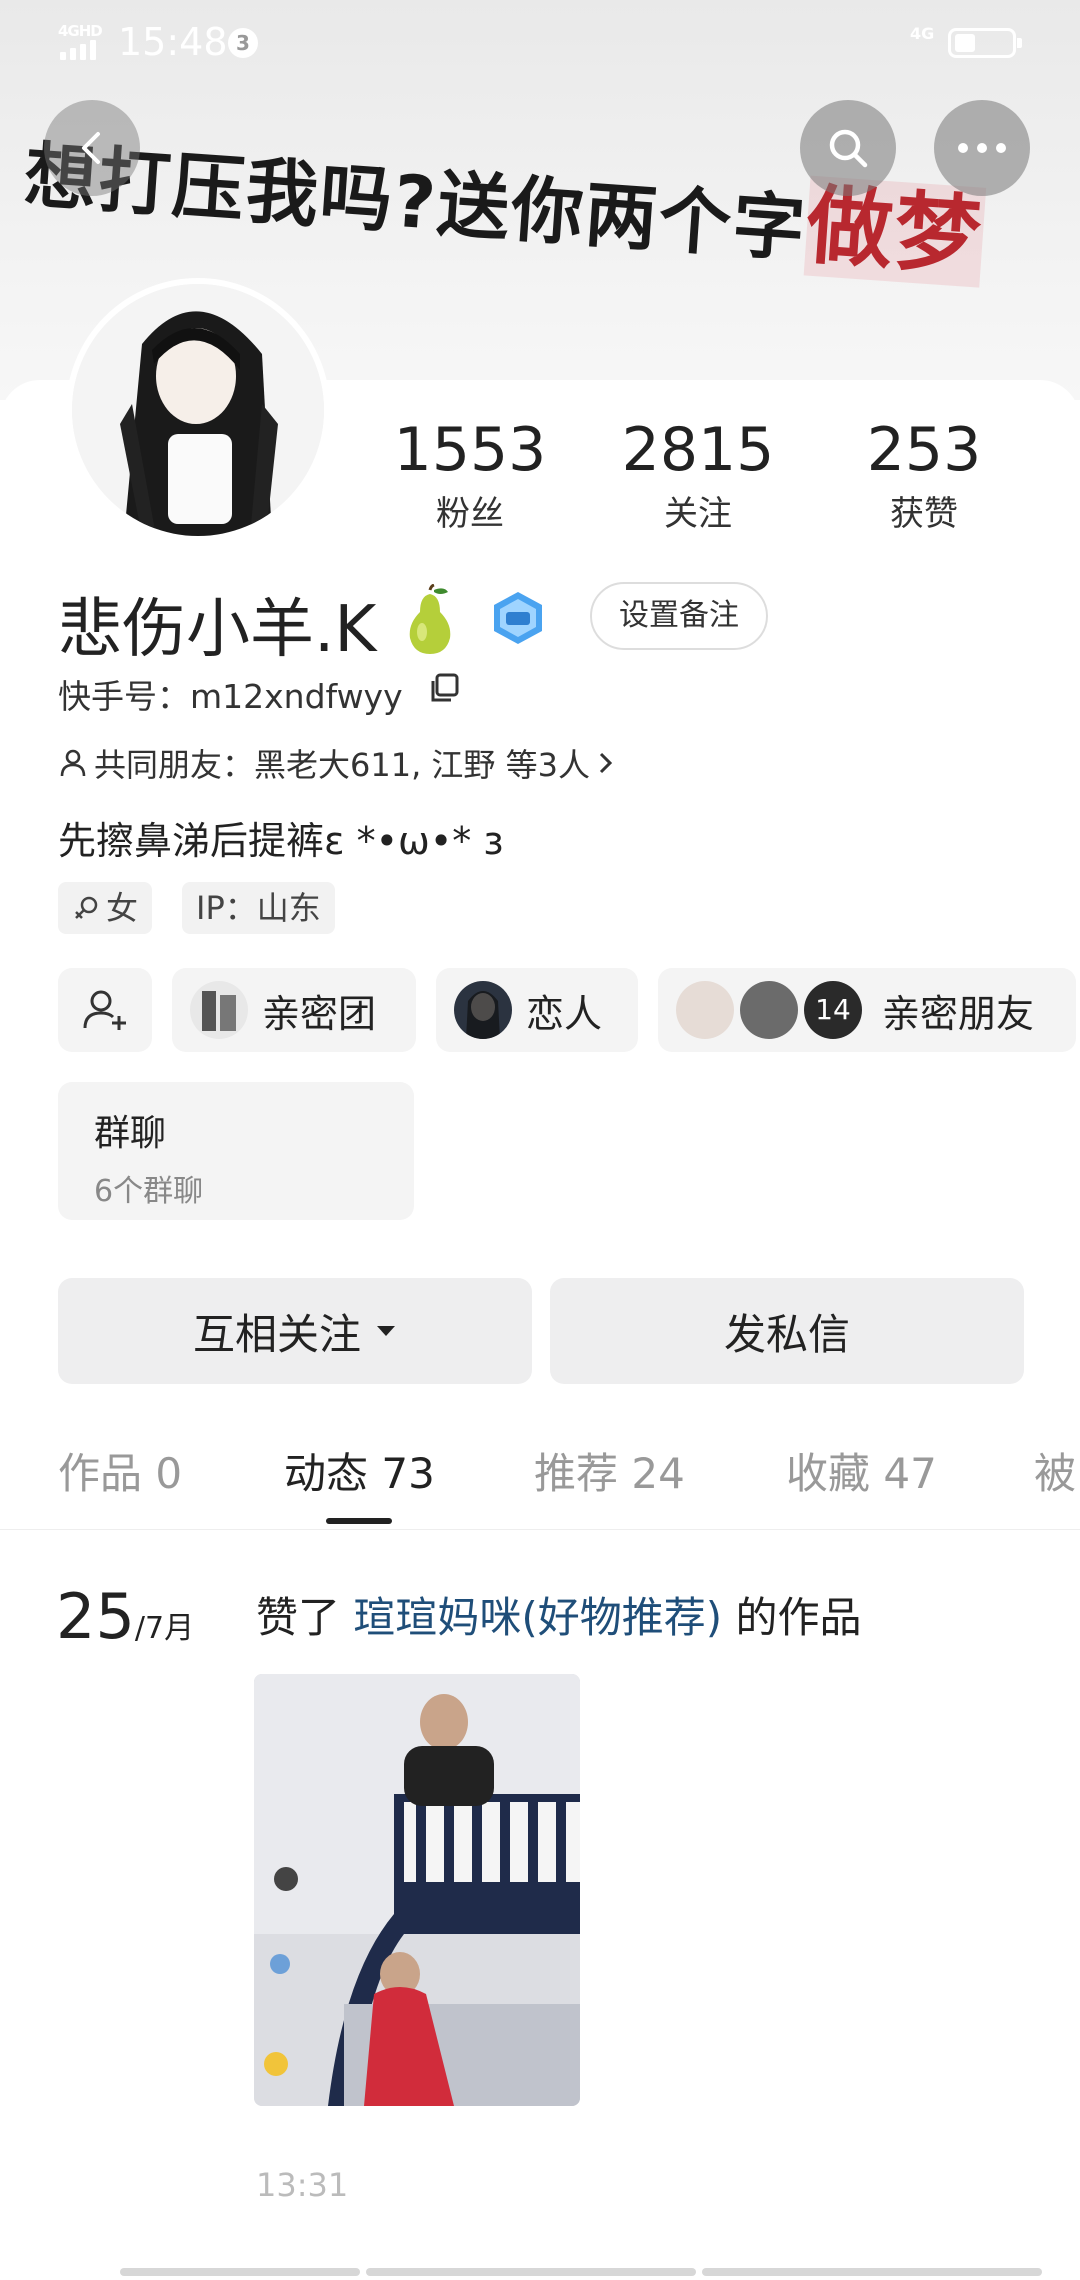 This screenshot has height=2280, width=1080. Describe the element at coordinates (564, 1013) in the screenshot. I see `lover-label: 恋人` at that location.